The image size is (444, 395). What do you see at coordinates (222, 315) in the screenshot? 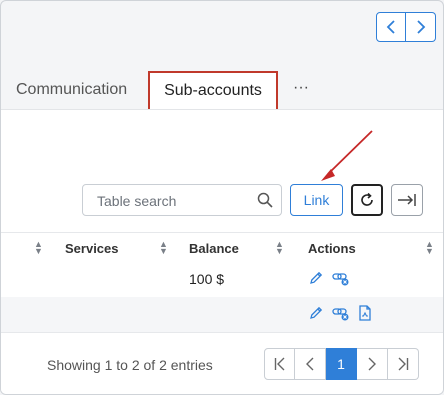
I see `table-row` at bounding box center [222, 315].